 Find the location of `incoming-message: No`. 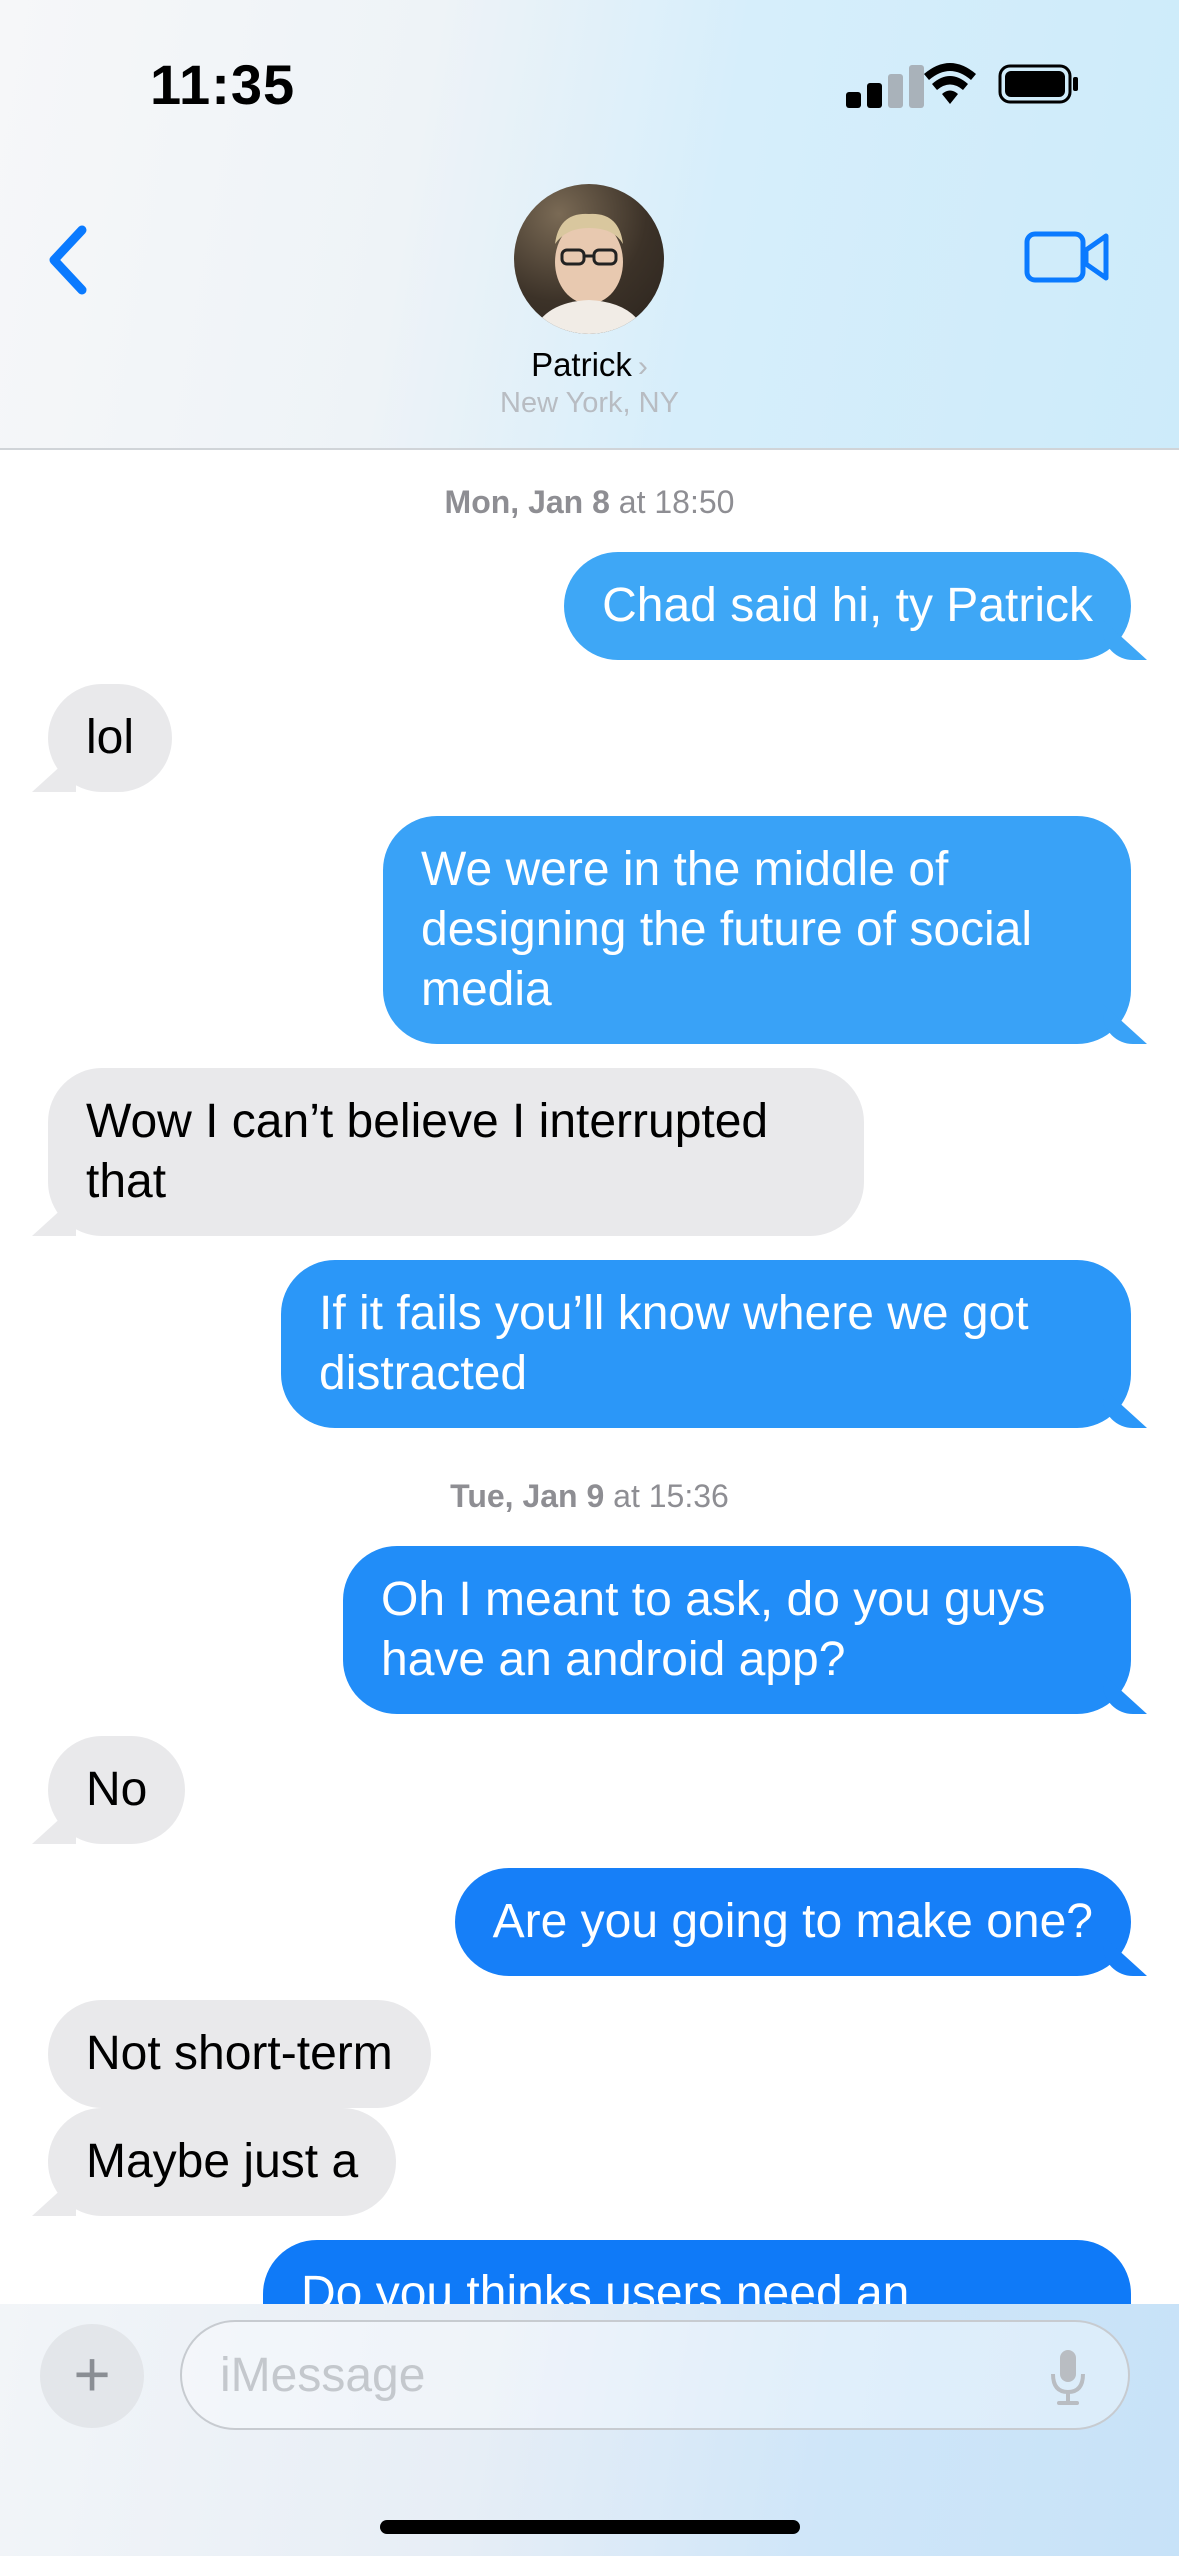

incoming-message: No is located at coordinates (117, 1790).